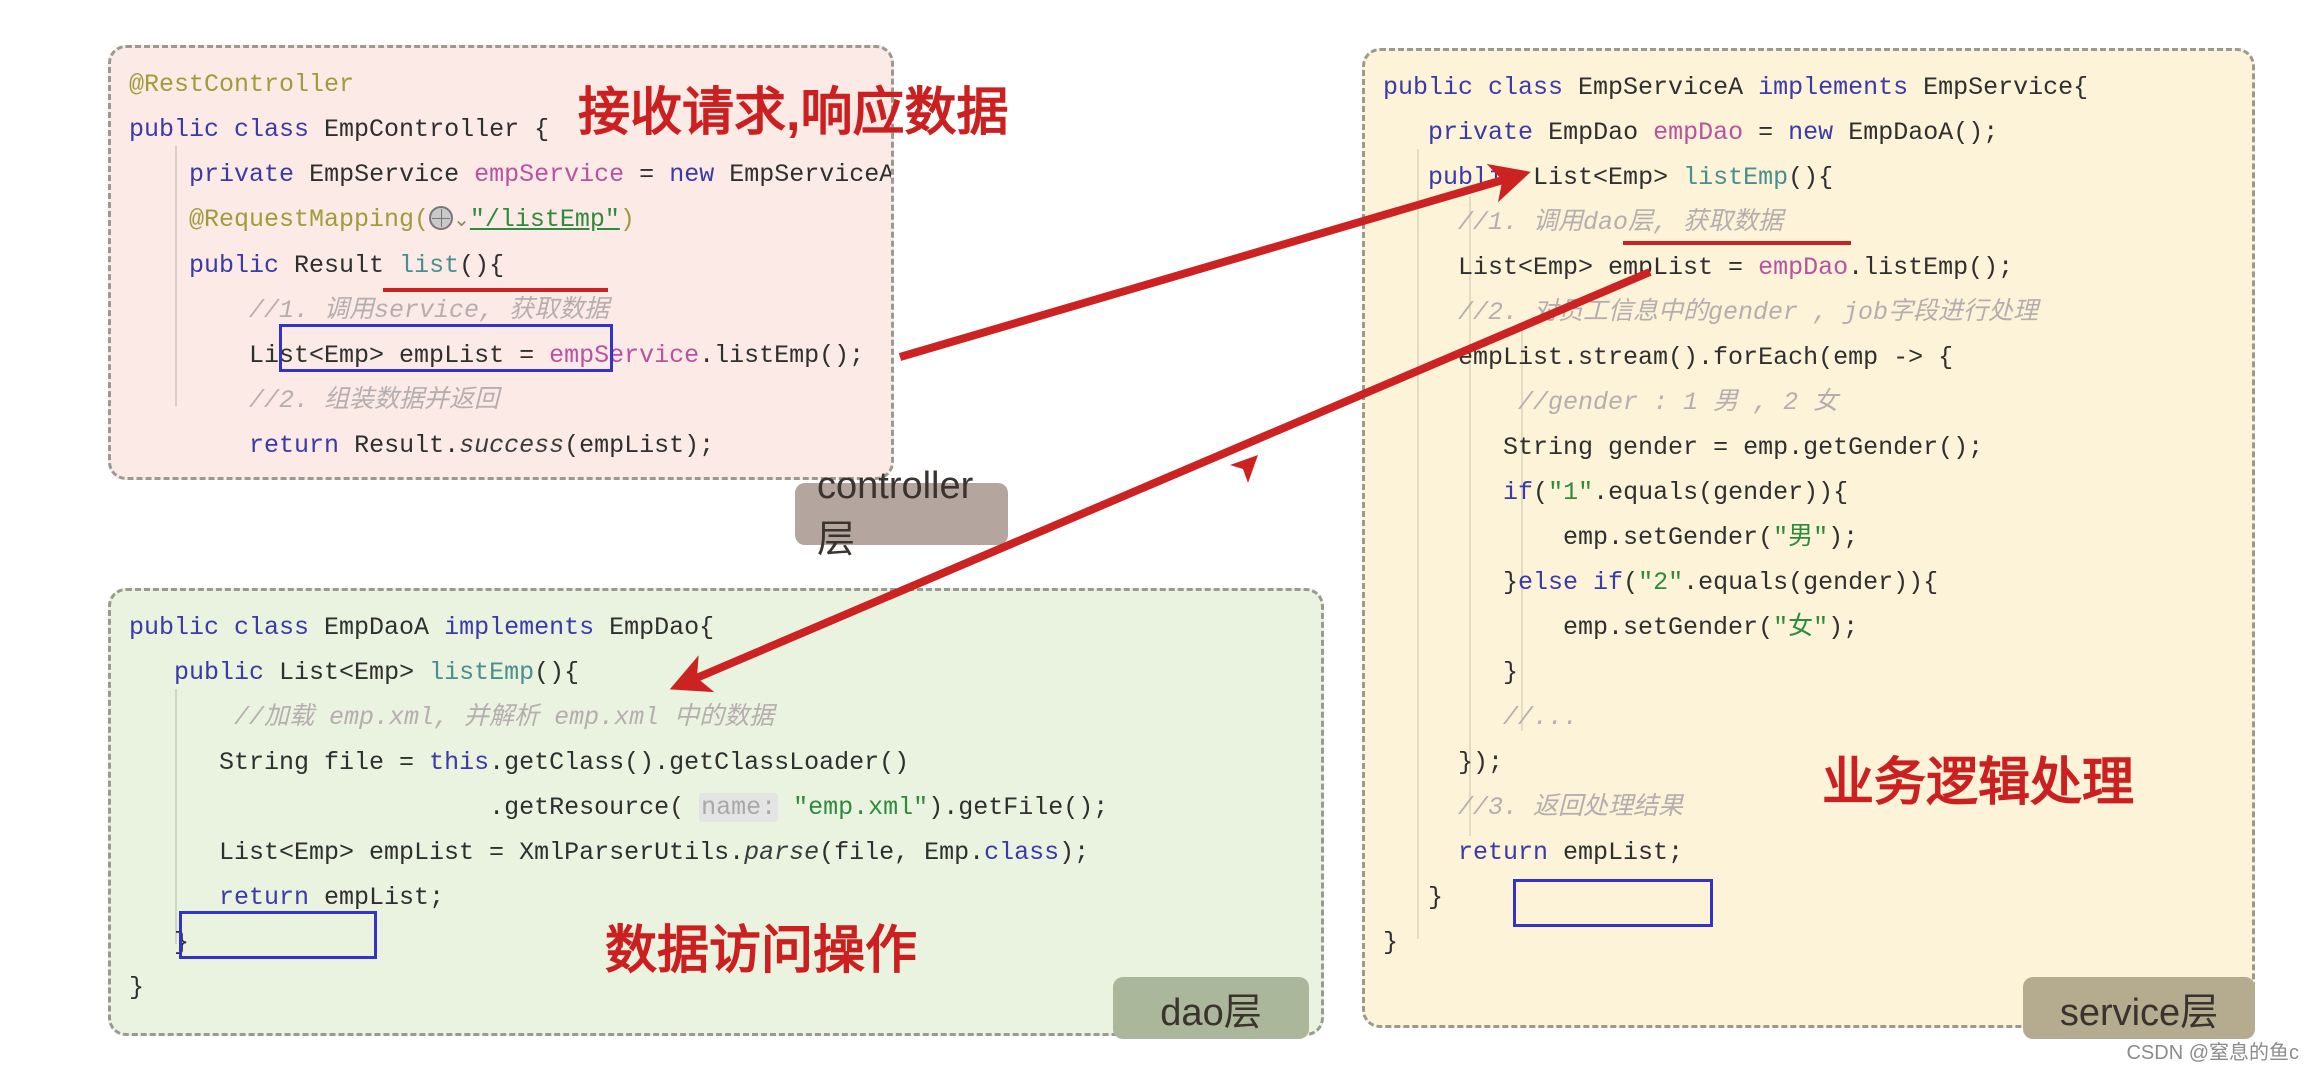  I want to click on code-line-comment-2: //2. 对员工信息中的gender , job字段进行处理, so click(1808, 312).